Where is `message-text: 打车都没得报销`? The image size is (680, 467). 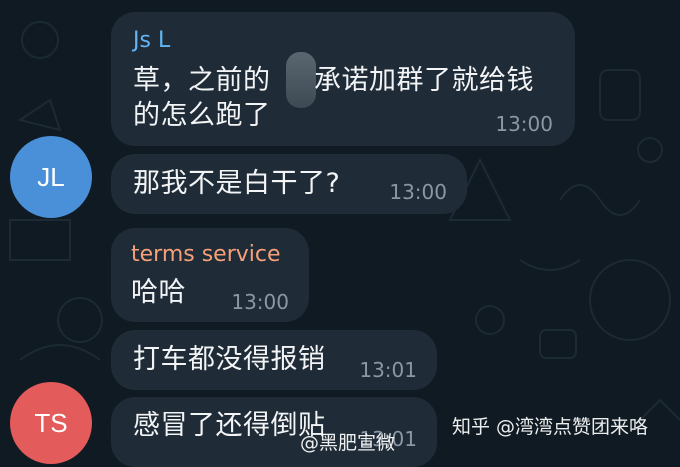 message-text: 打车都没得报销 is located at coordinates (229, 359).